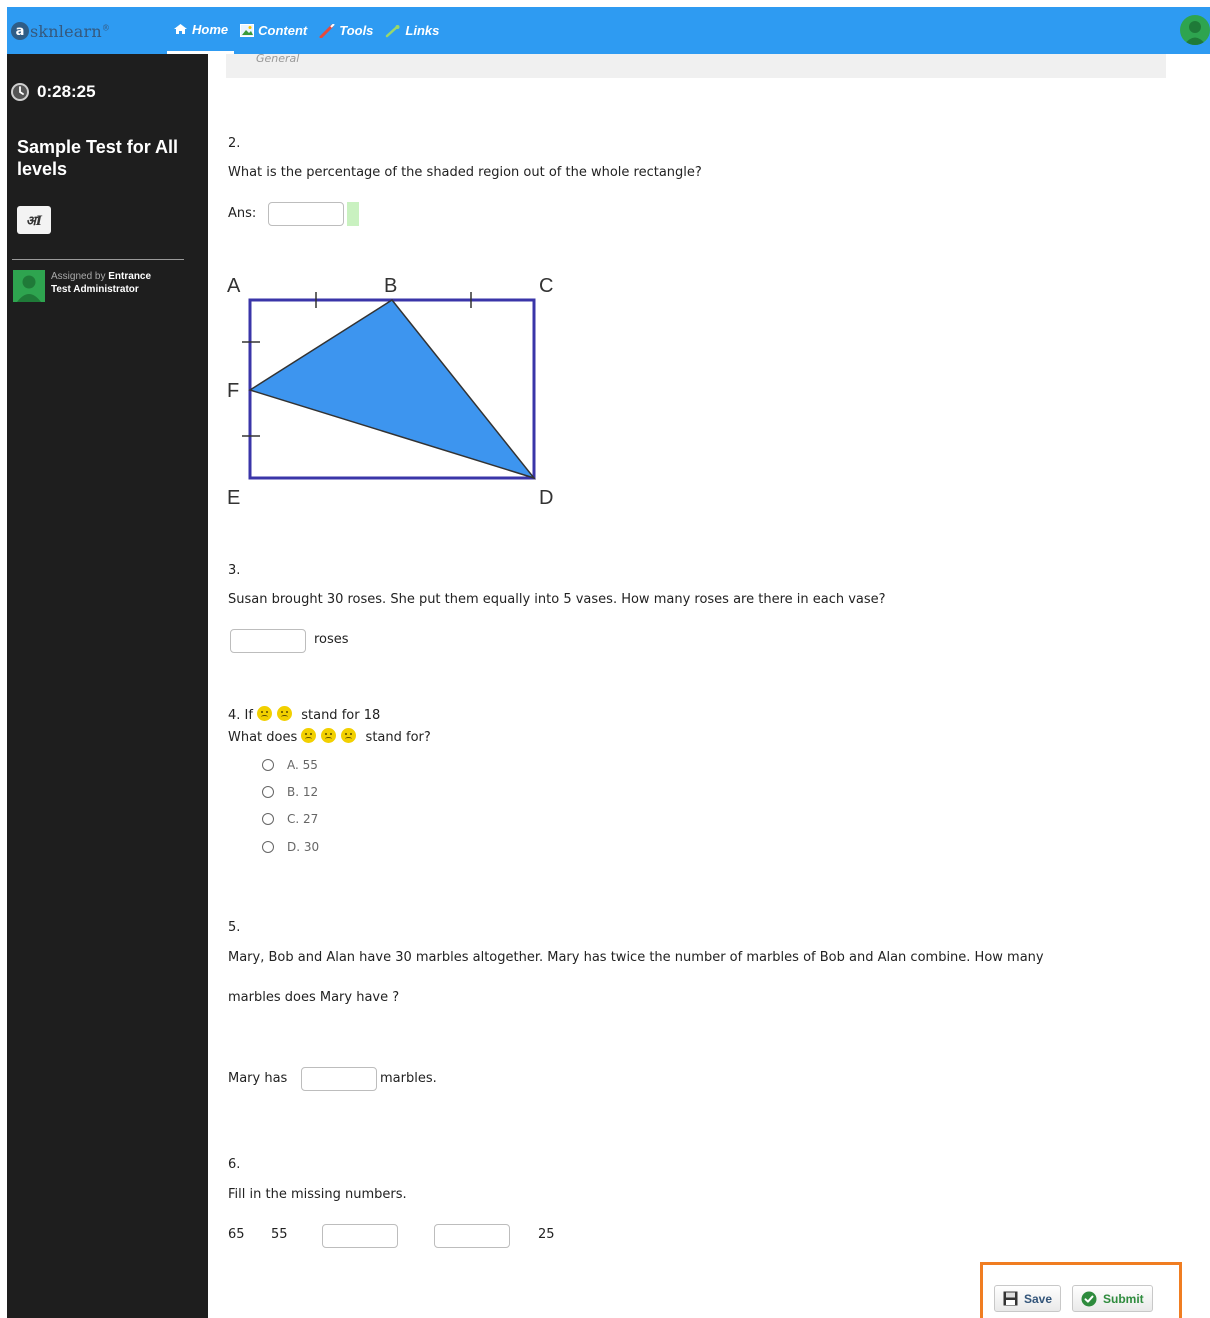 The image size is (1210, 1318). Describe the element at coordinates (233, 498) in the screenshot. I see `label-e: E` at that location.